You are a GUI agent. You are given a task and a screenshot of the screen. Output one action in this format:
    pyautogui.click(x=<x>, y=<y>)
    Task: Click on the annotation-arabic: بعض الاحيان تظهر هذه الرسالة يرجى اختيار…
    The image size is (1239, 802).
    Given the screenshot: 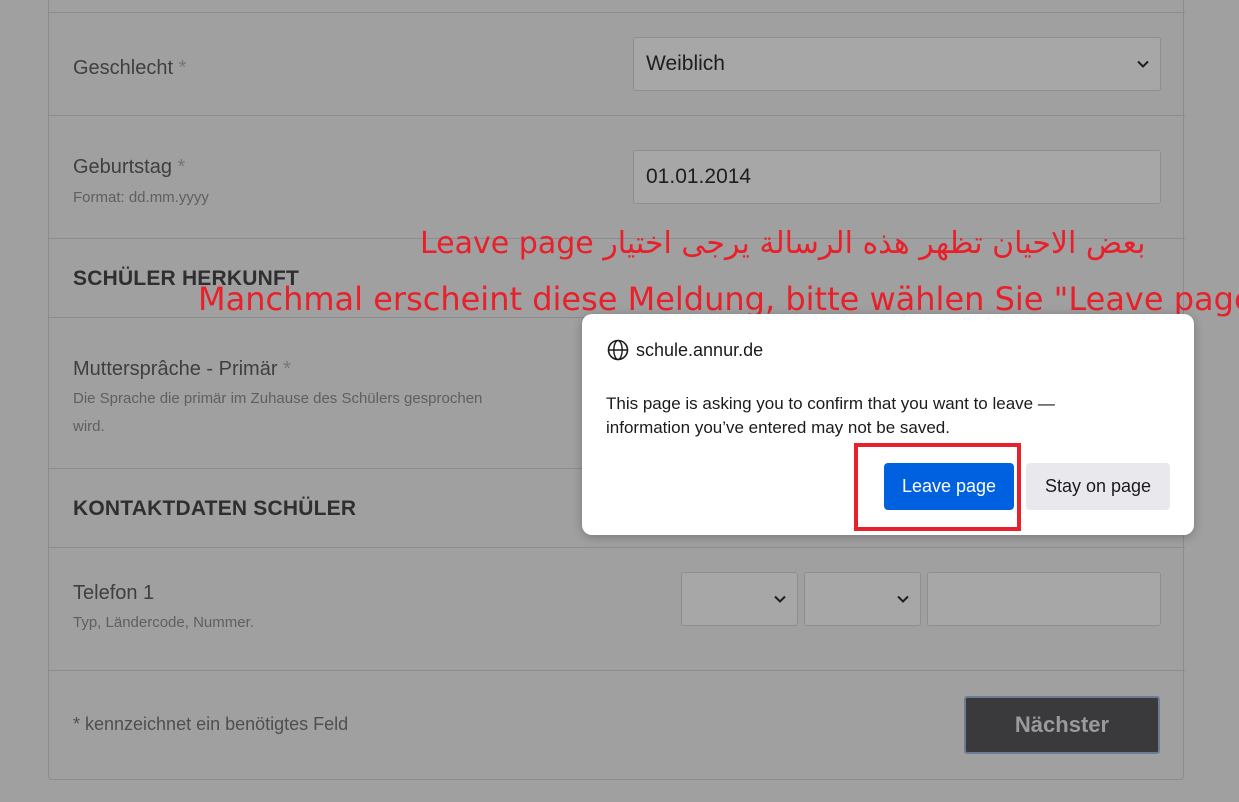 What is the action you would take?
    pyautogui.click(x=783, y=243)
    